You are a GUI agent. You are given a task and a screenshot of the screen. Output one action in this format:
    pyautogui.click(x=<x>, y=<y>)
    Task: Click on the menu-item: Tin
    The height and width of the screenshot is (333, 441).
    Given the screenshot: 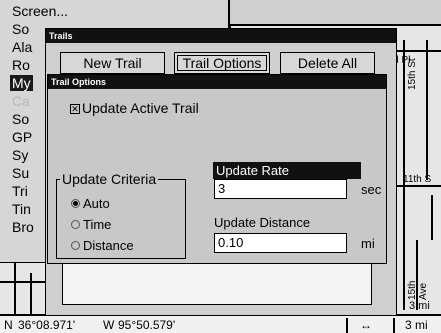 What is the action you would take?
    pyautogui.click(x=21, y=209)
    